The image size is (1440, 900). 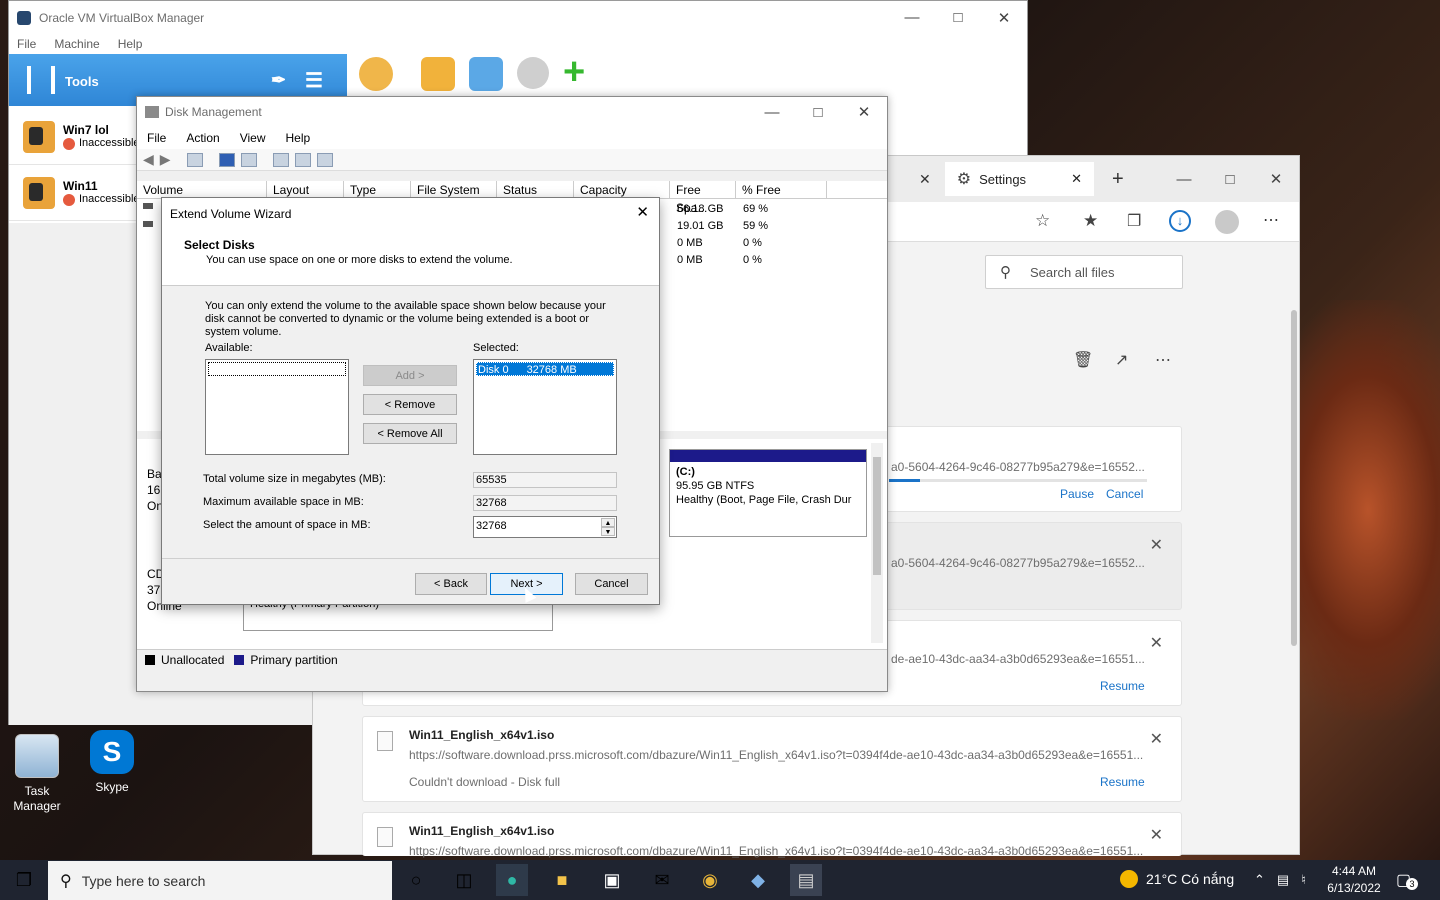 What do you see at coordinates (410, 375) in the screenshot?
I see `add-button: Add >` at bounding box center [410, 375].